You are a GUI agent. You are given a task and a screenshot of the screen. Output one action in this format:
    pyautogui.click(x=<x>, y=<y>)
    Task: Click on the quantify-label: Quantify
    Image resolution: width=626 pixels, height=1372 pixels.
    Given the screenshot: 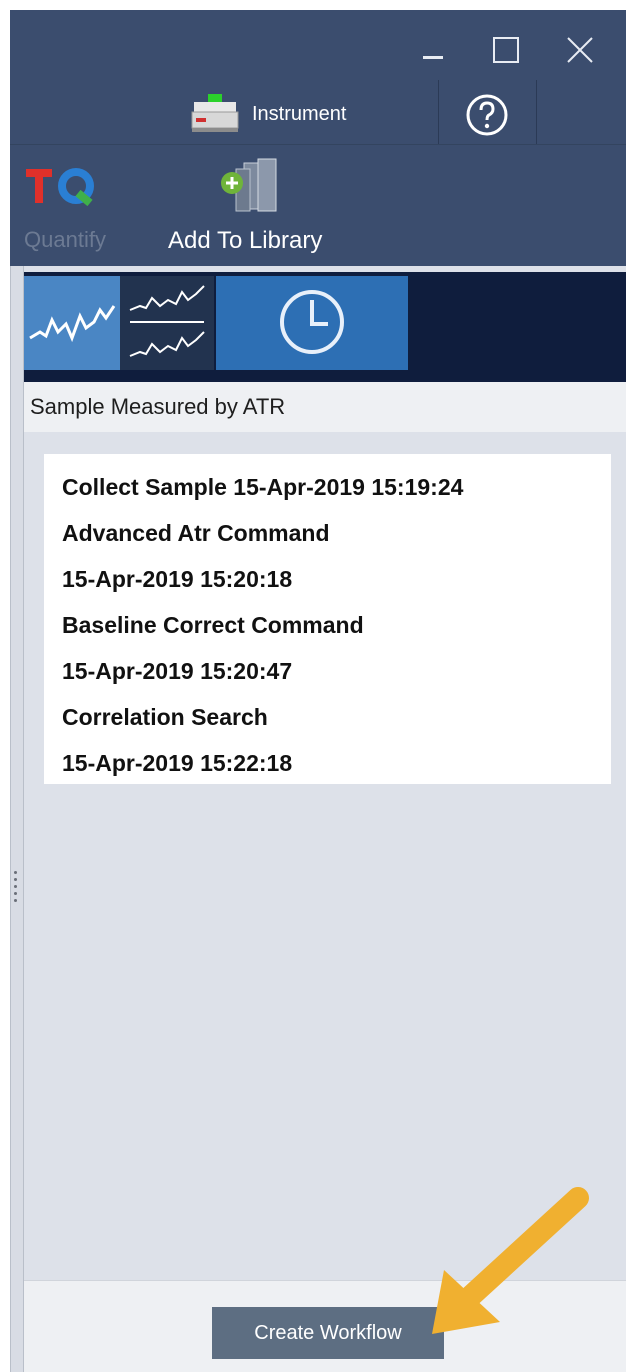 What is the action you would take?
    pyautogui.click(x=65, y=239)
    